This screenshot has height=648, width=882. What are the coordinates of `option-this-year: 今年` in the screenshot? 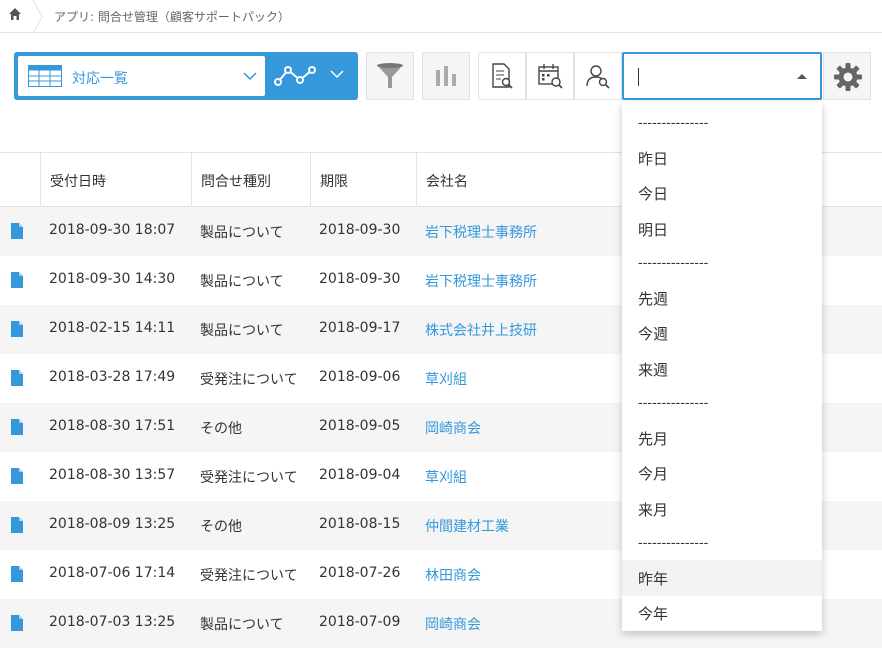 It's located at (722, 613).